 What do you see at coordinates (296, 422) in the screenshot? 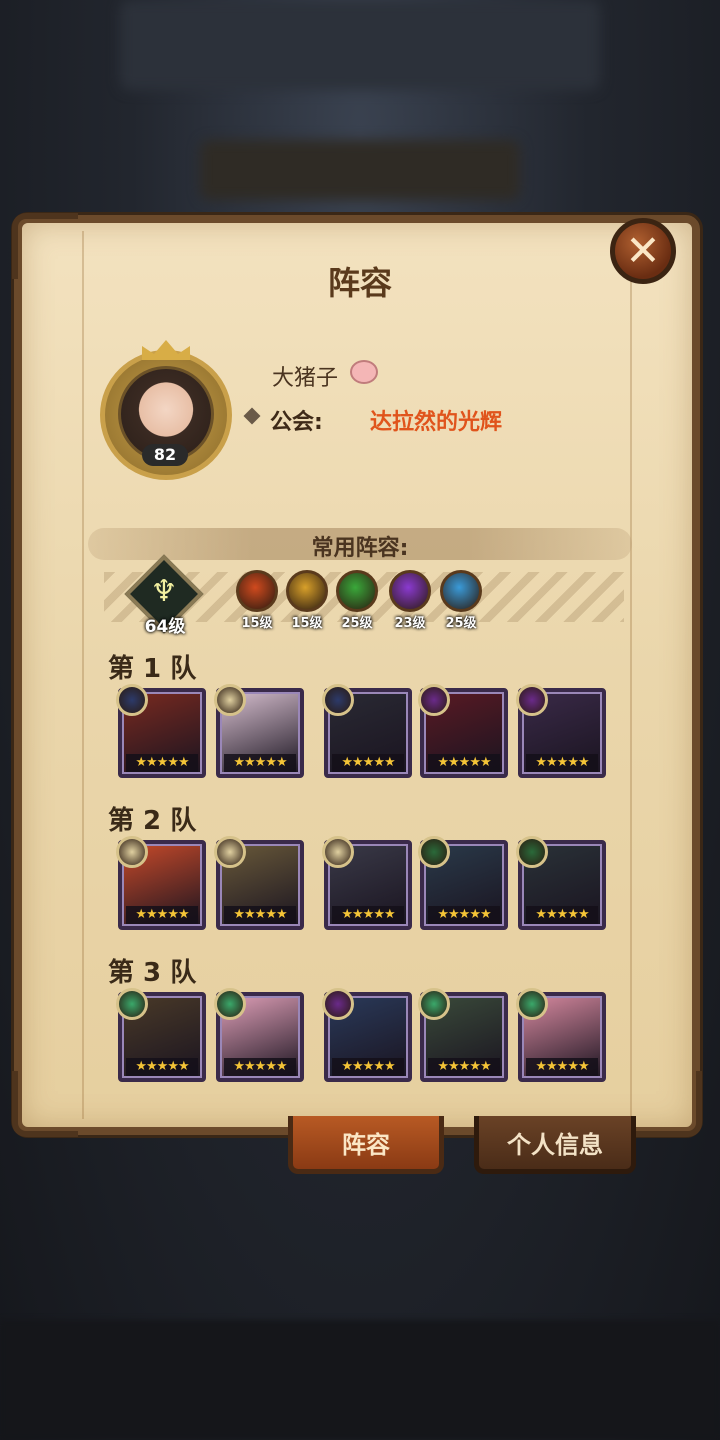
I see `guild-label: 公会:` at bounding box center [296, 422].